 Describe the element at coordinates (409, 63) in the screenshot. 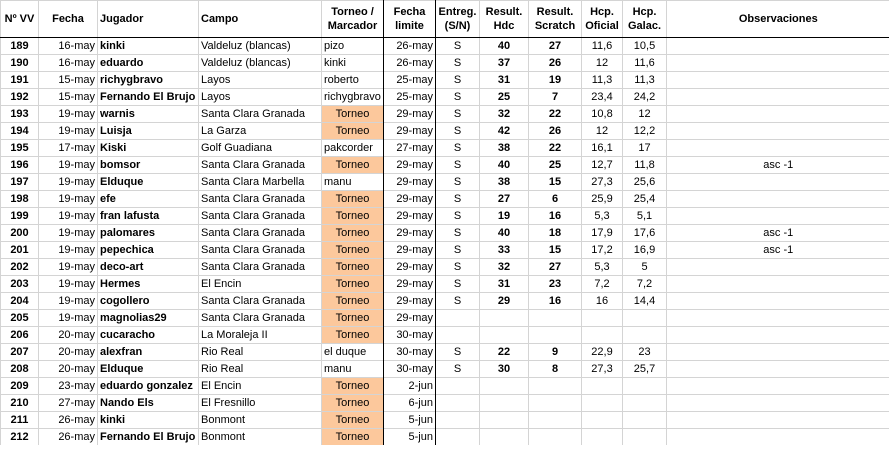

I see `cell-fecha-limite: 26-may` at that location.